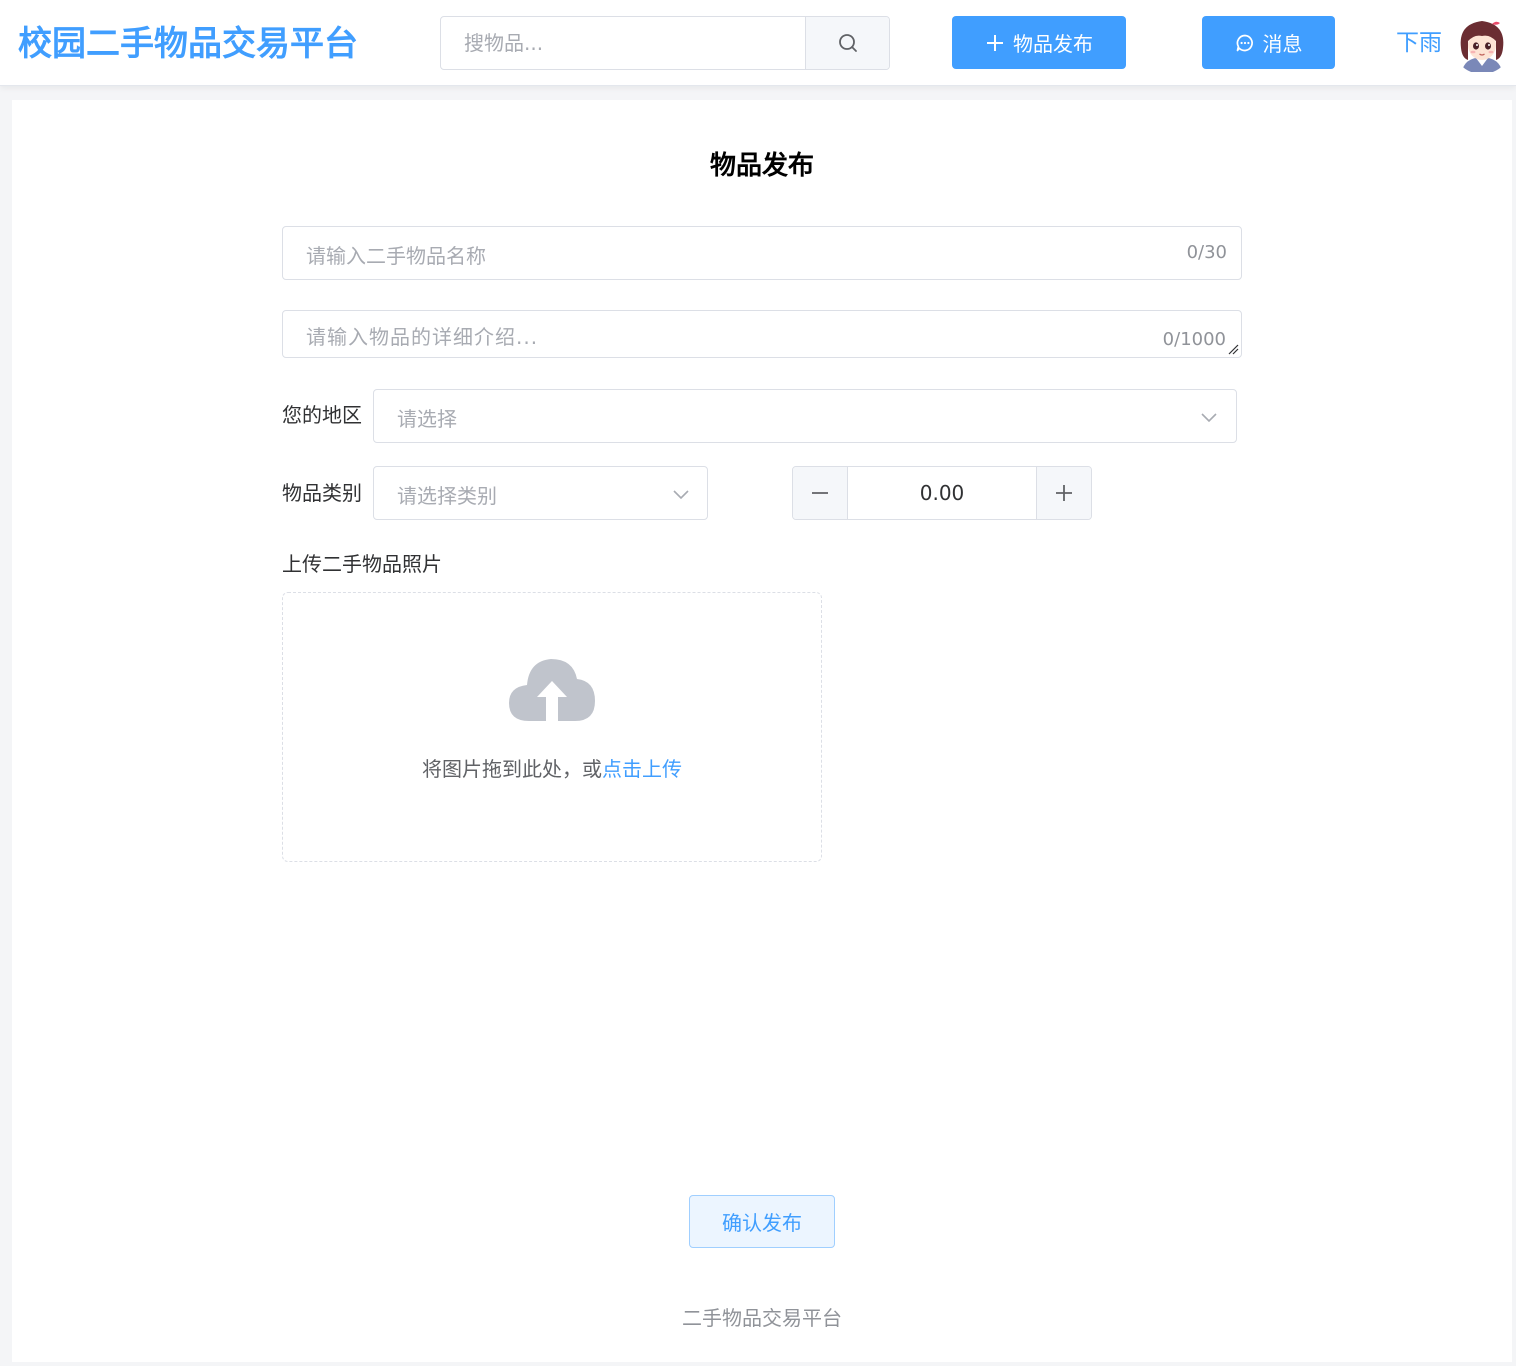  I want to click on increment-button, so click(1063, 493).